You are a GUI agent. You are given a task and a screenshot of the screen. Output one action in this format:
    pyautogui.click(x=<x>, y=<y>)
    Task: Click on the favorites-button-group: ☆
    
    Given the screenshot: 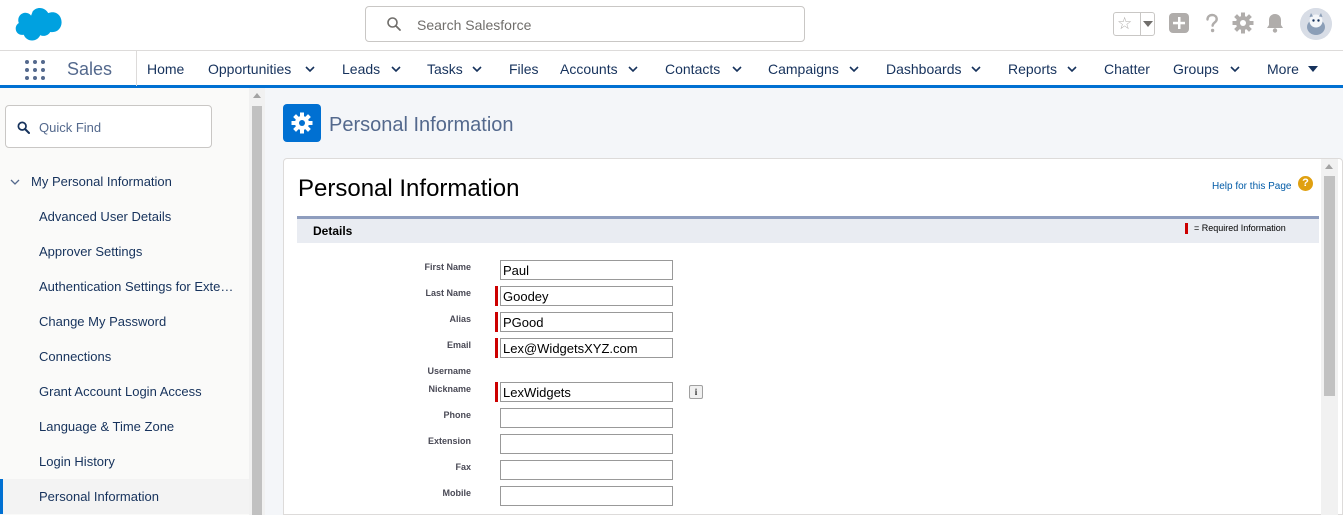 What is the action you would take?
    pyautogui.click(x=1134, y=24)
    